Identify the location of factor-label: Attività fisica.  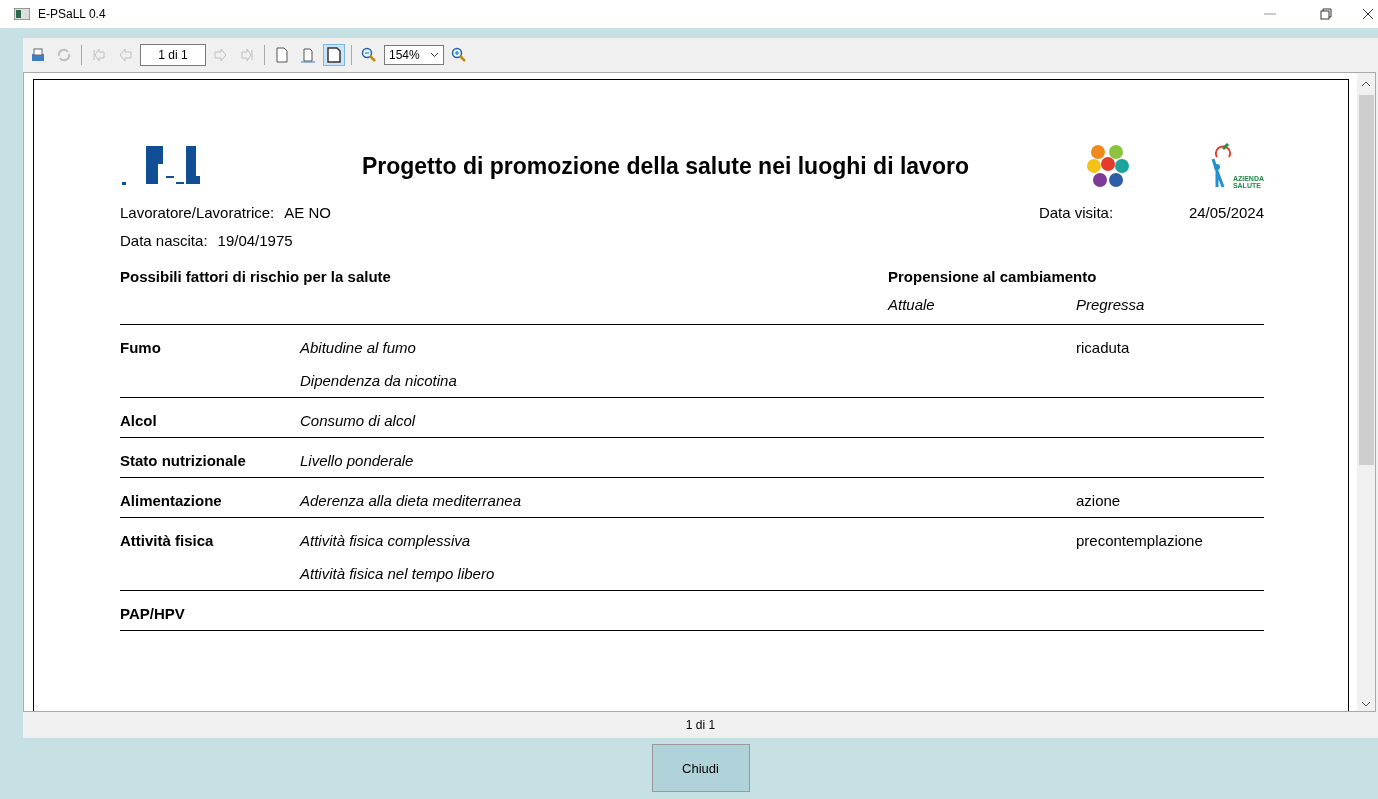
(167, 540).